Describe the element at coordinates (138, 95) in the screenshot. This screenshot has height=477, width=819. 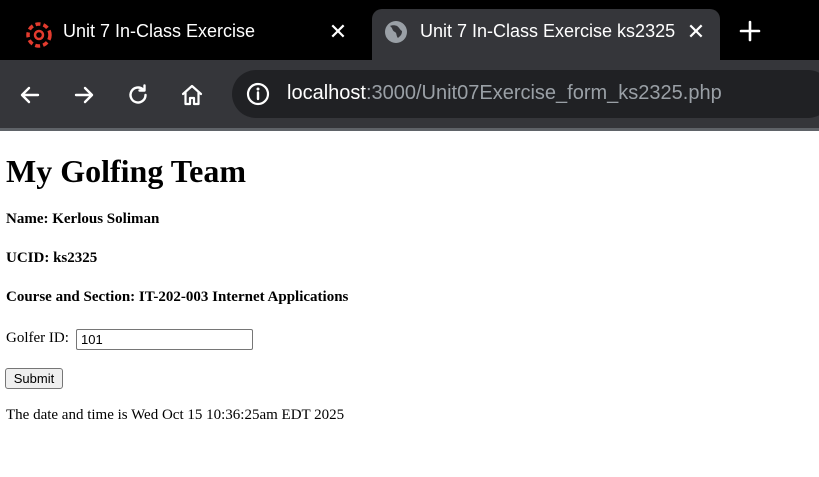
I see `reload-icon` at that location.